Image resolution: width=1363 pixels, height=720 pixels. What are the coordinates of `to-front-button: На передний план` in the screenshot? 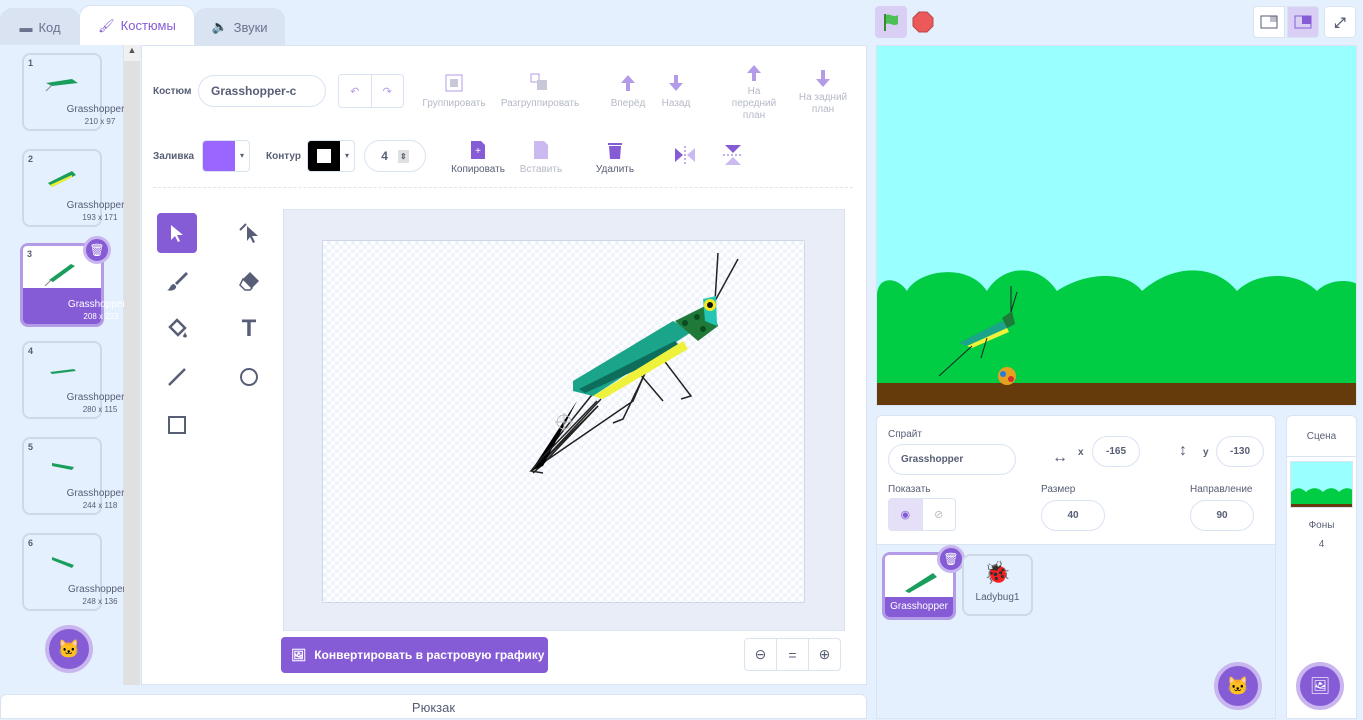 It's located at (754, 93).